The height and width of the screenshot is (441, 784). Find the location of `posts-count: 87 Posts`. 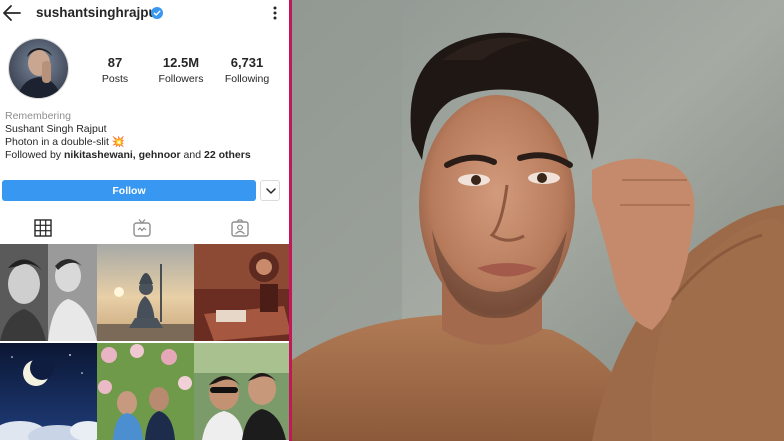

posts-count: 87 Posts is located at coordinates (115, 70).